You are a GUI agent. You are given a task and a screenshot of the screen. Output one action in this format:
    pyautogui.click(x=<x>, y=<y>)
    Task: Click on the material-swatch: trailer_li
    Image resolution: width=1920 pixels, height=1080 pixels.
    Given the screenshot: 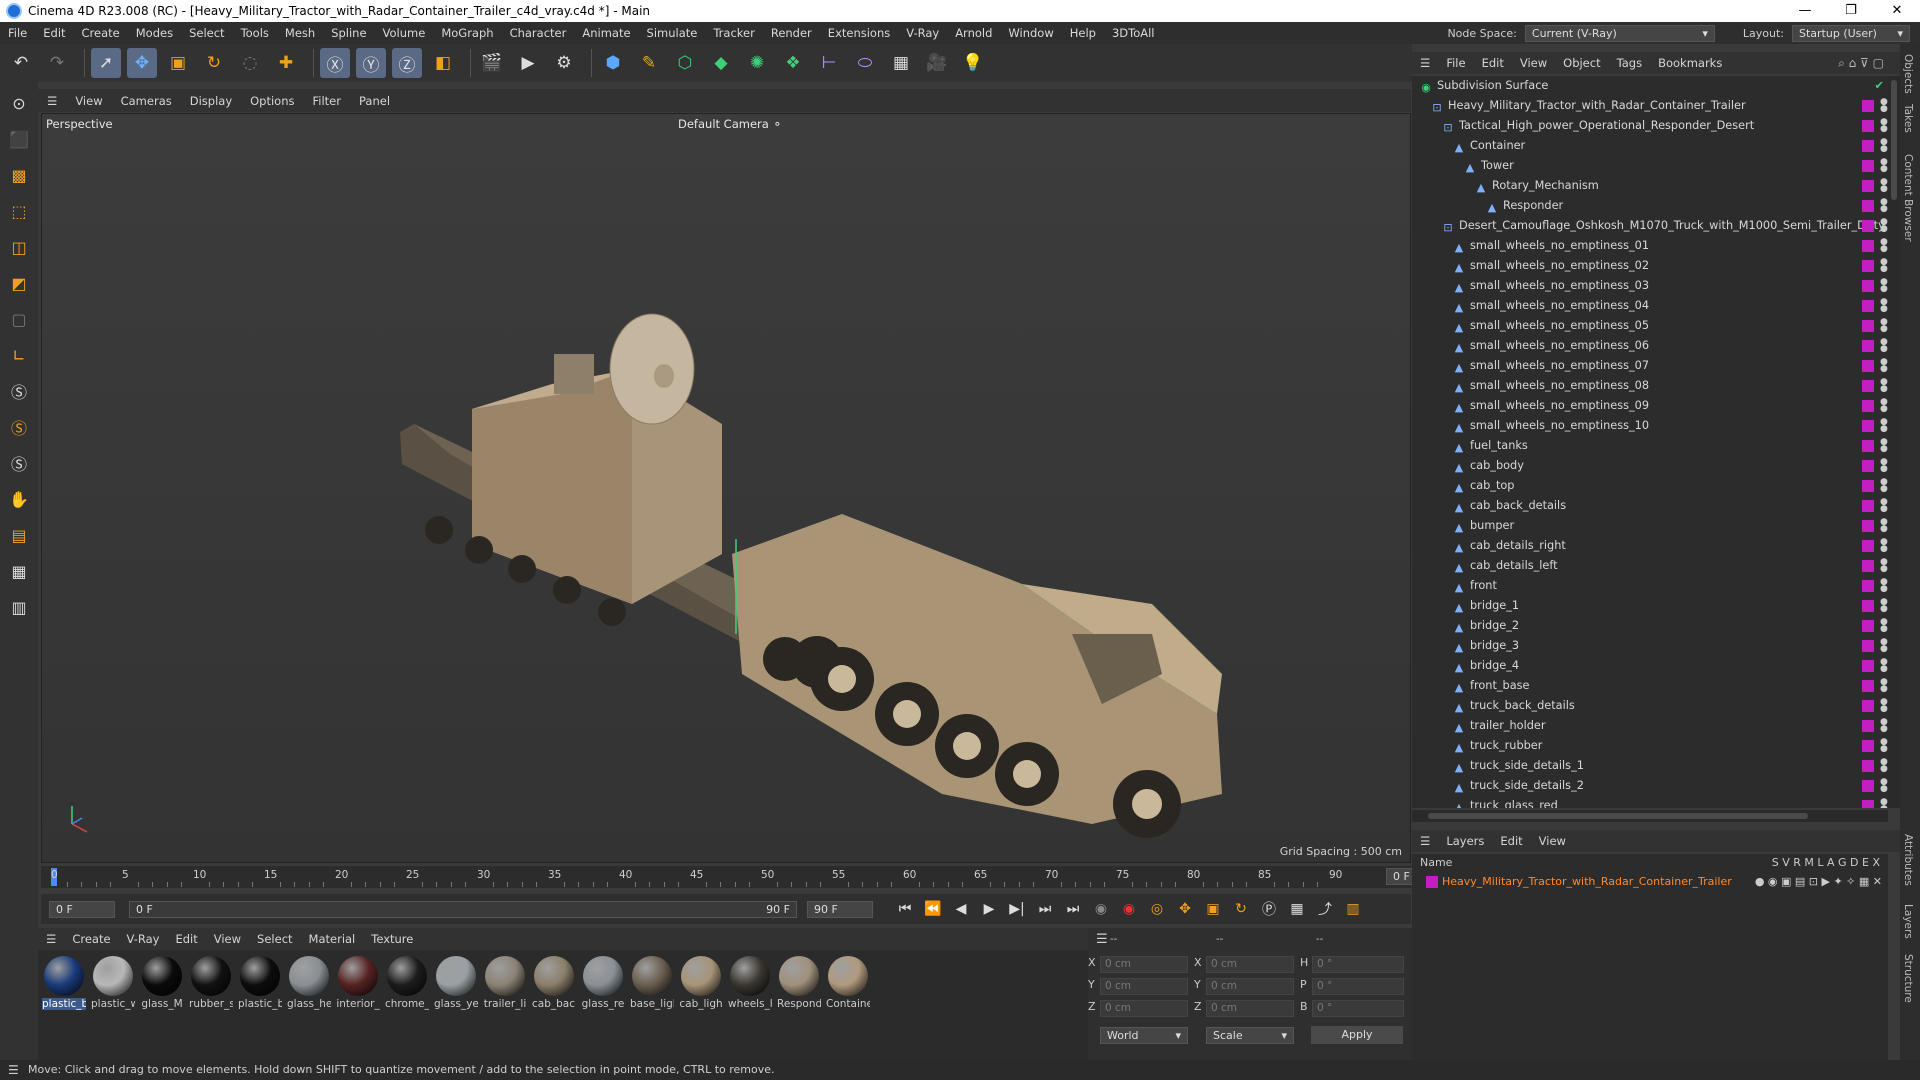 What is the action you would take?
    pyautogui.click(x=505, y=983)
    